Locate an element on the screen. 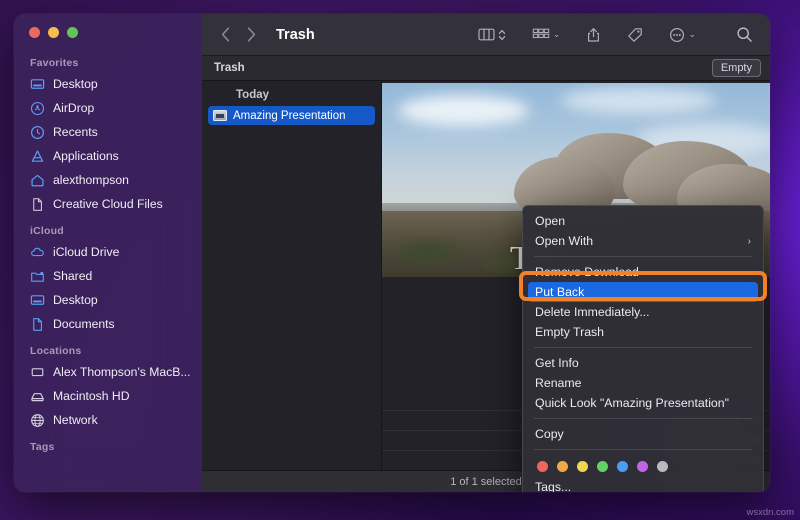  chevron-updown-icon is located at coordinates (502, 34).